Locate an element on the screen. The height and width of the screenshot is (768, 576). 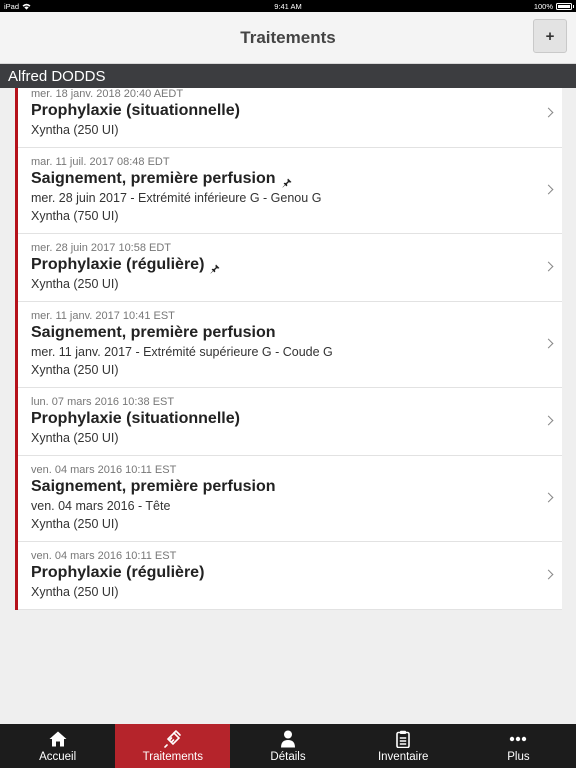
wifi-icon is located at coordinates (26, 6).